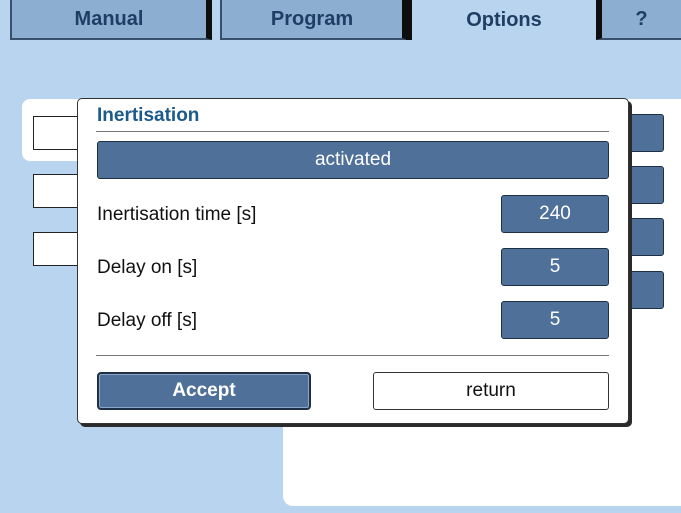 The height and width of the screenshot is (513, 681). I want to click on inertisation-time-input: 240, so click(555, 214).